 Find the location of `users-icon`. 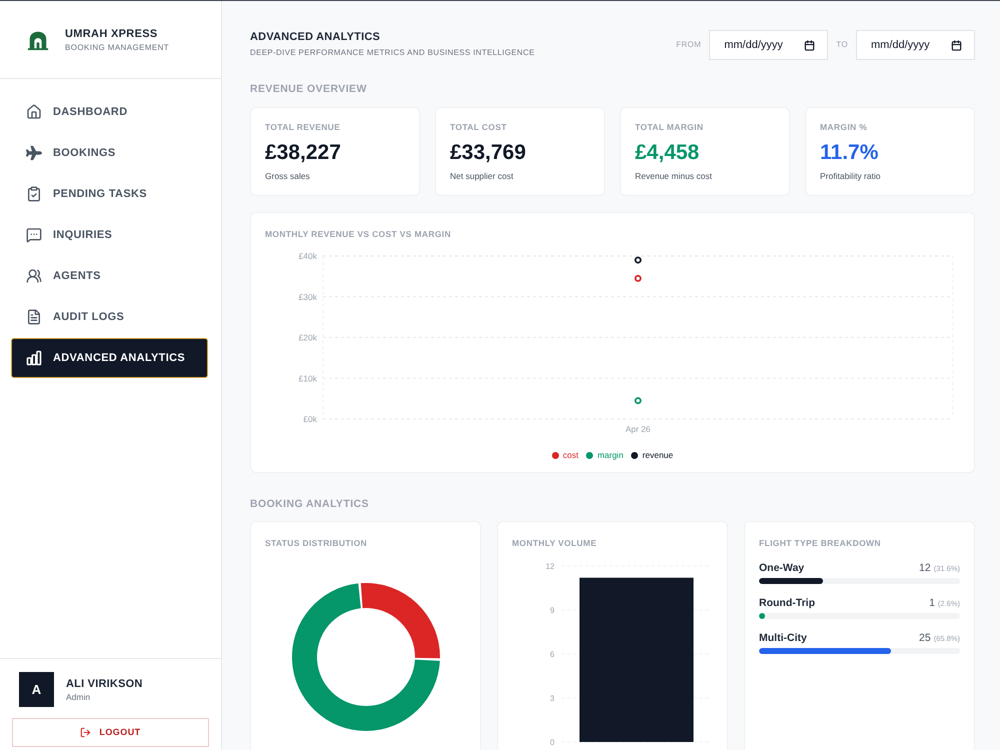

users-icon is located at coordinates (34, 276).